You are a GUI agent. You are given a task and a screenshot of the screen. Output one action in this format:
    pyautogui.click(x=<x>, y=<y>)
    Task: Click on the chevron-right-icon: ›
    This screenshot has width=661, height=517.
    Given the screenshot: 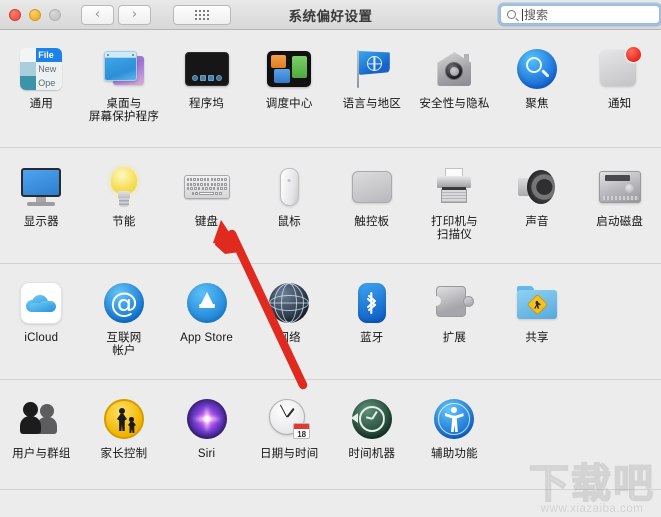 What is the action you would take?
    pyautogui.click(x=134, y=14)
    